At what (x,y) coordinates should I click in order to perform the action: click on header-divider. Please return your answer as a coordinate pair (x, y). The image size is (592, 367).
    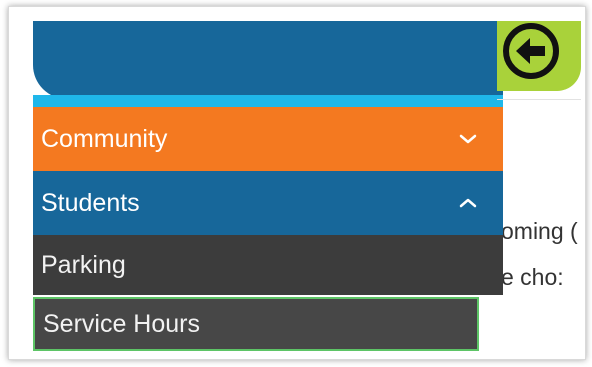
    Looking at the image, I should click on (539, 99).